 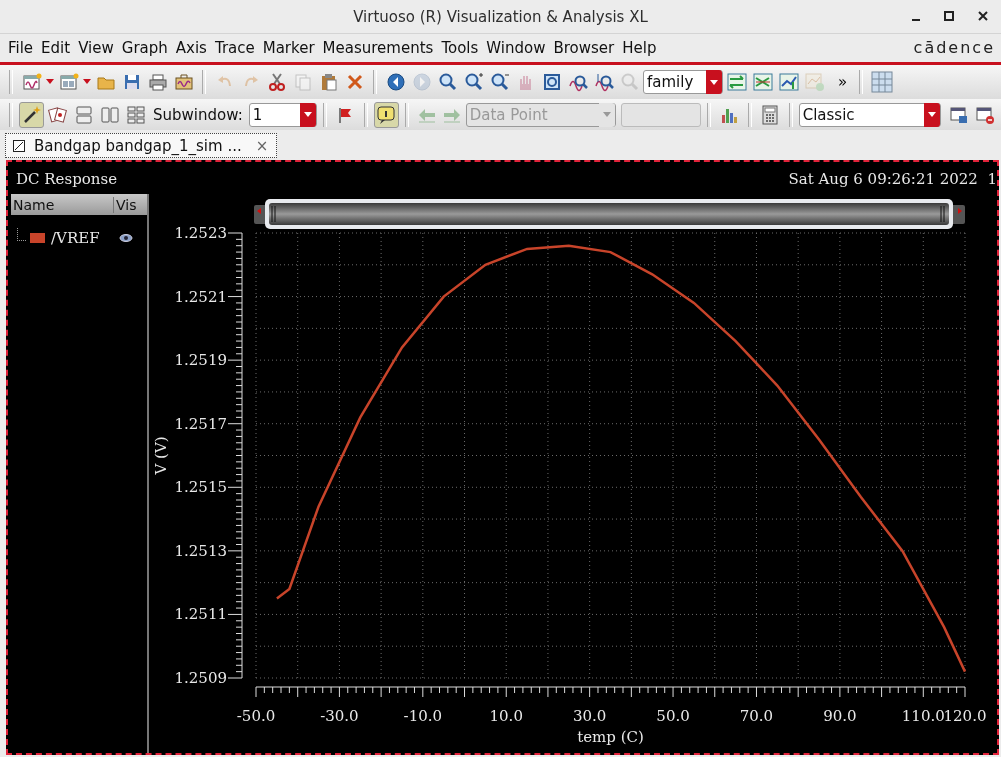 What do you see at coordinates (262, 145) in the screenshot?
I see `close-tab-button: ×` at bounding box center [262, 145].